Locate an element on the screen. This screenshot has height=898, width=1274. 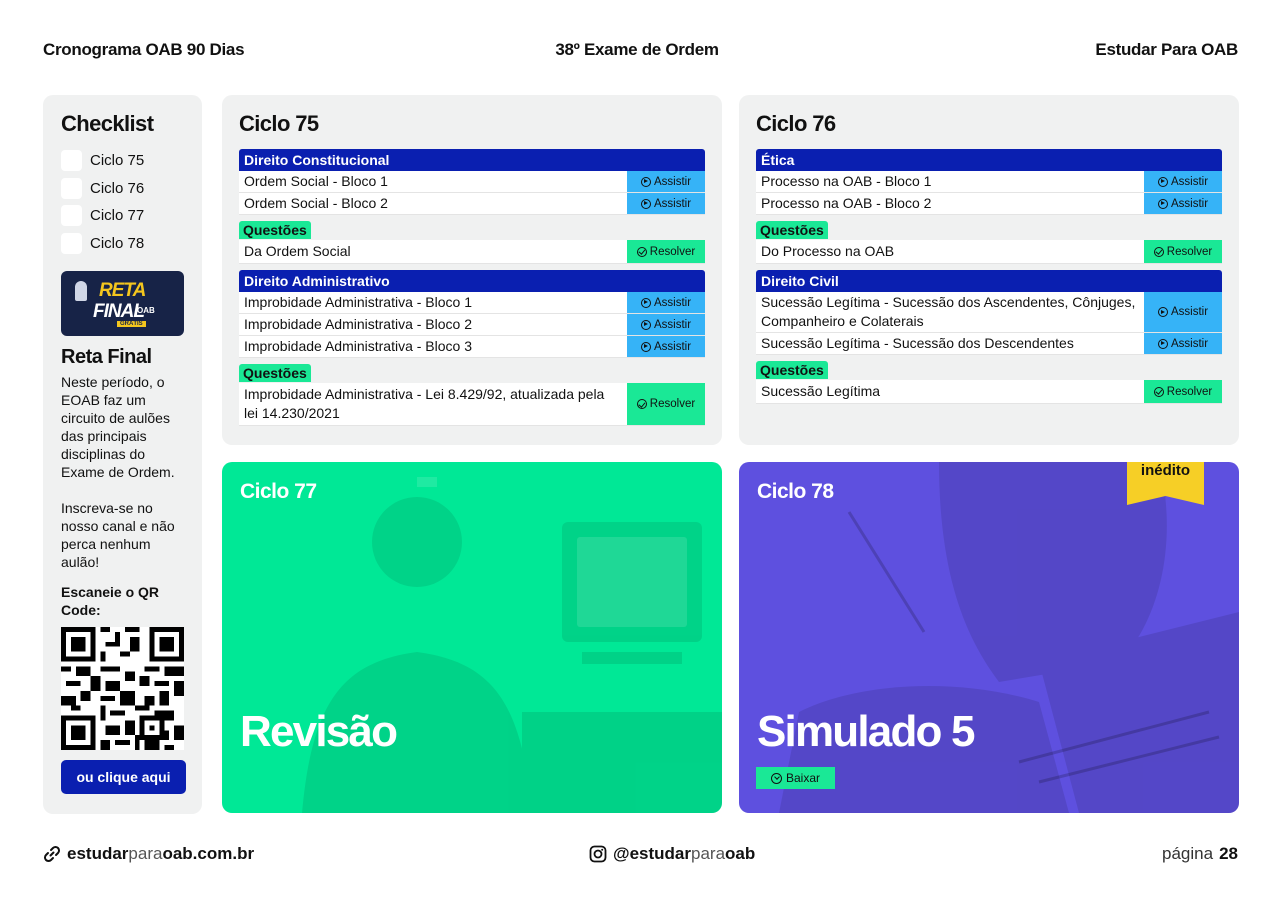
insta-part-1: @estudar is located at coordinates (652, 853).